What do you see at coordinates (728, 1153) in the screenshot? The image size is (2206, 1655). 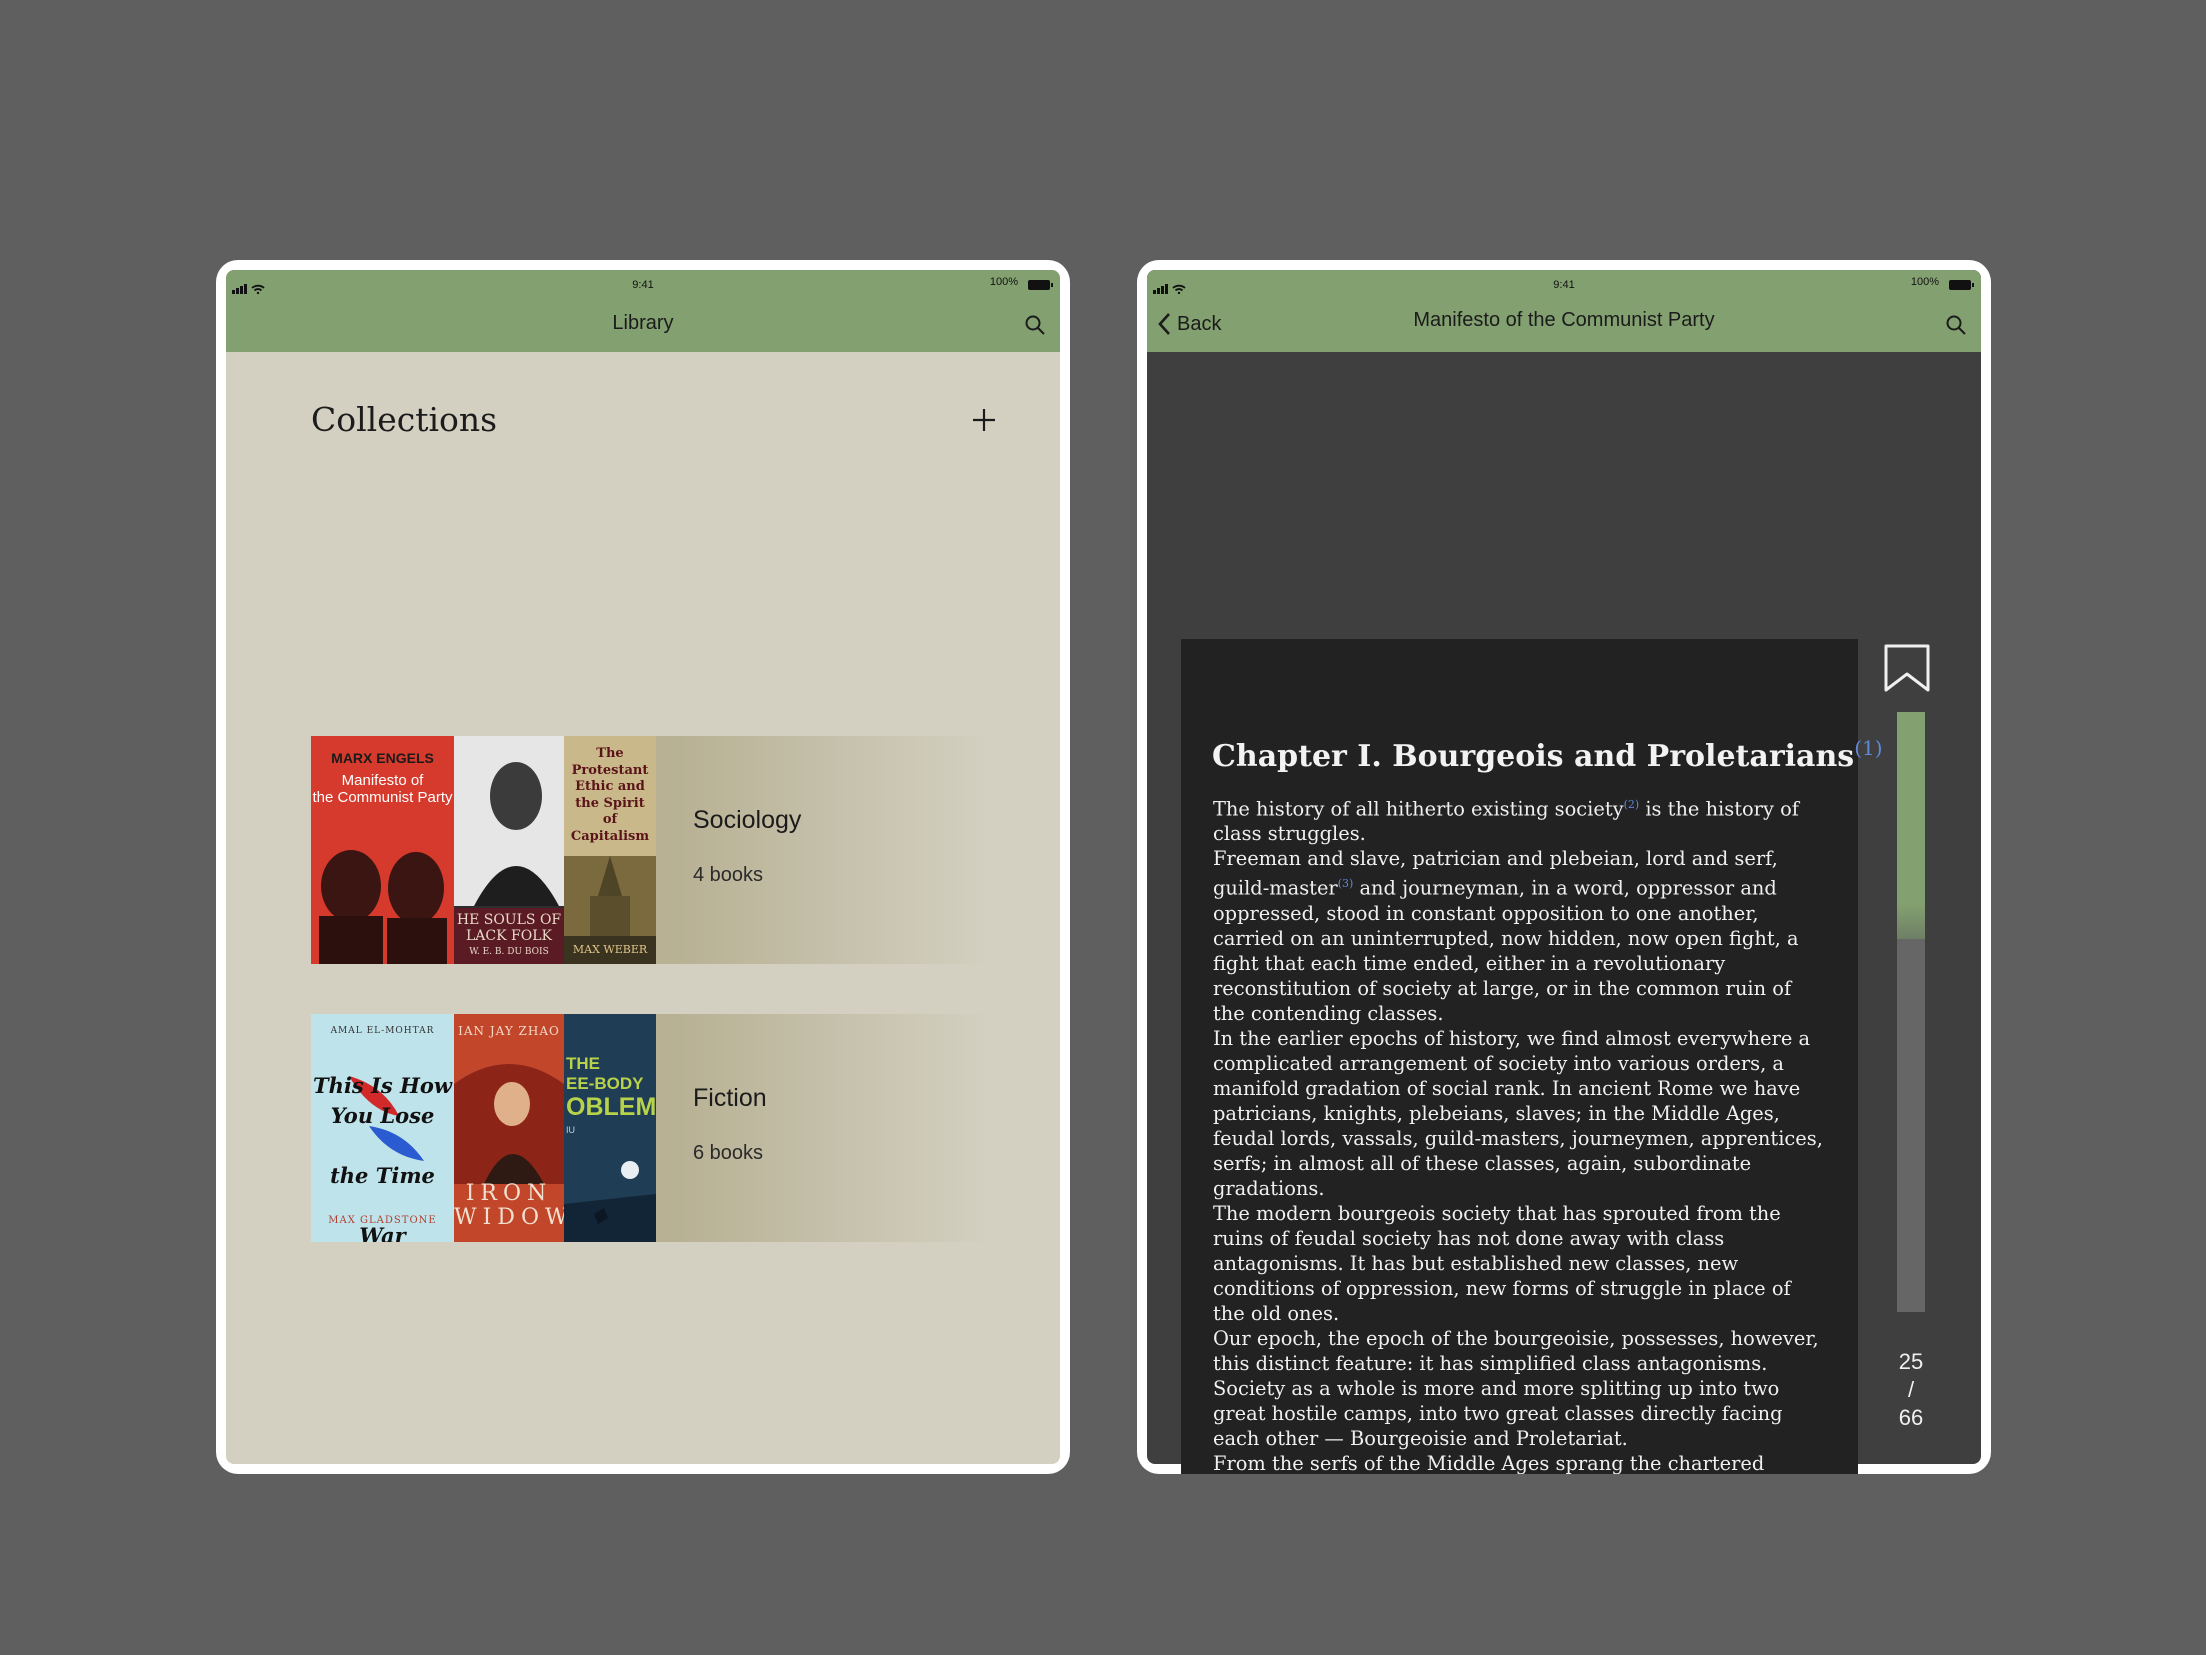 I see `collection-count: 6 books` at bounding box center [728, 1153].